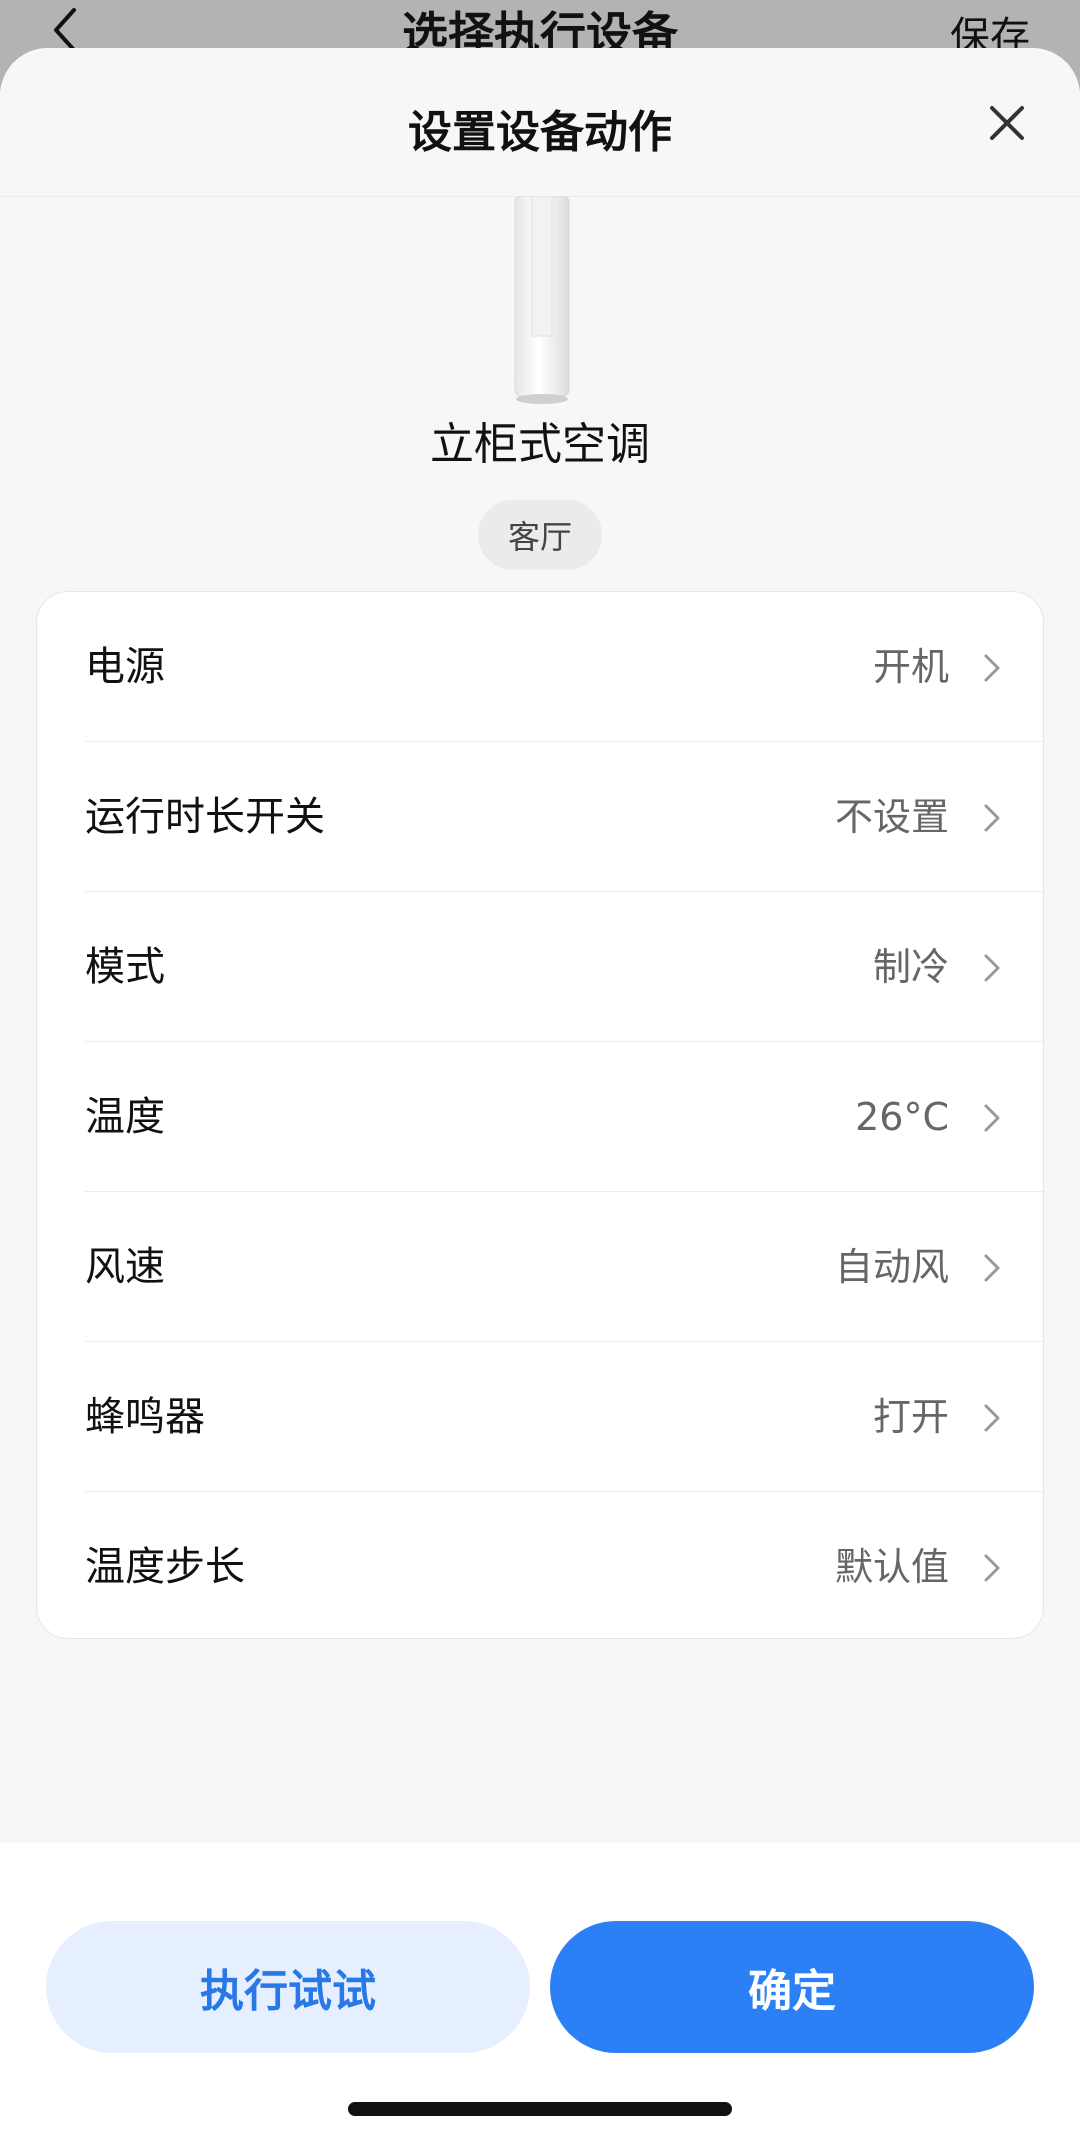  I want to click on setting-row-fan-speed: 风速 自动风, so click(541, 1267).